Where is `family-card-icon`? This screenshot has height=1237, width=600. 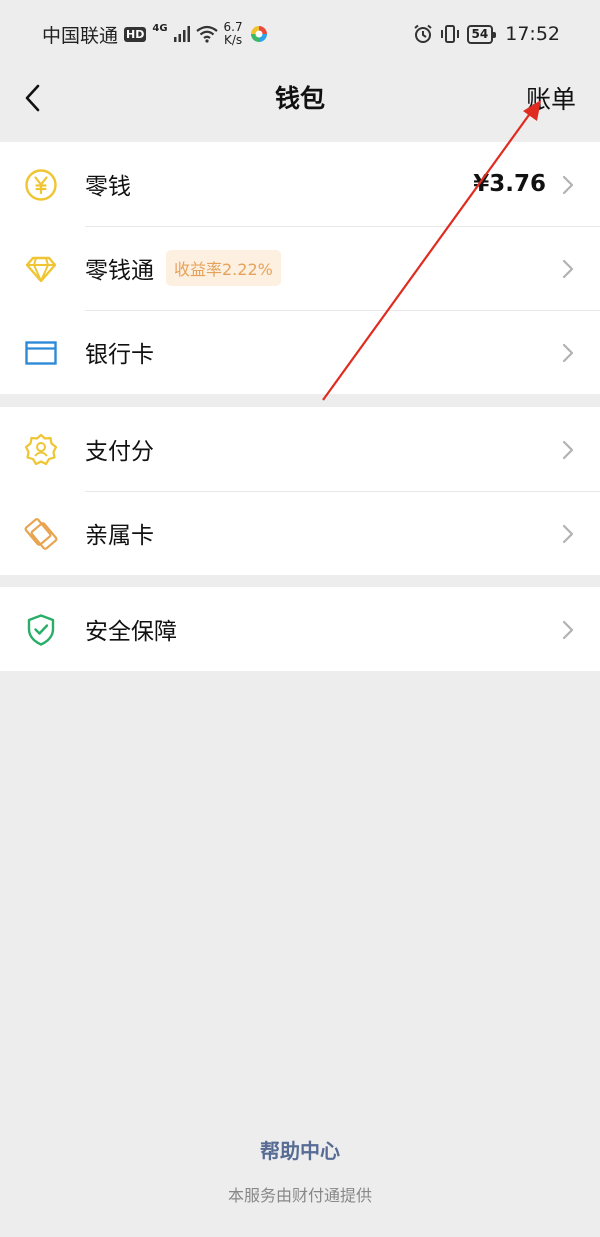 family-card-icon is located at coordinates (41, 534).